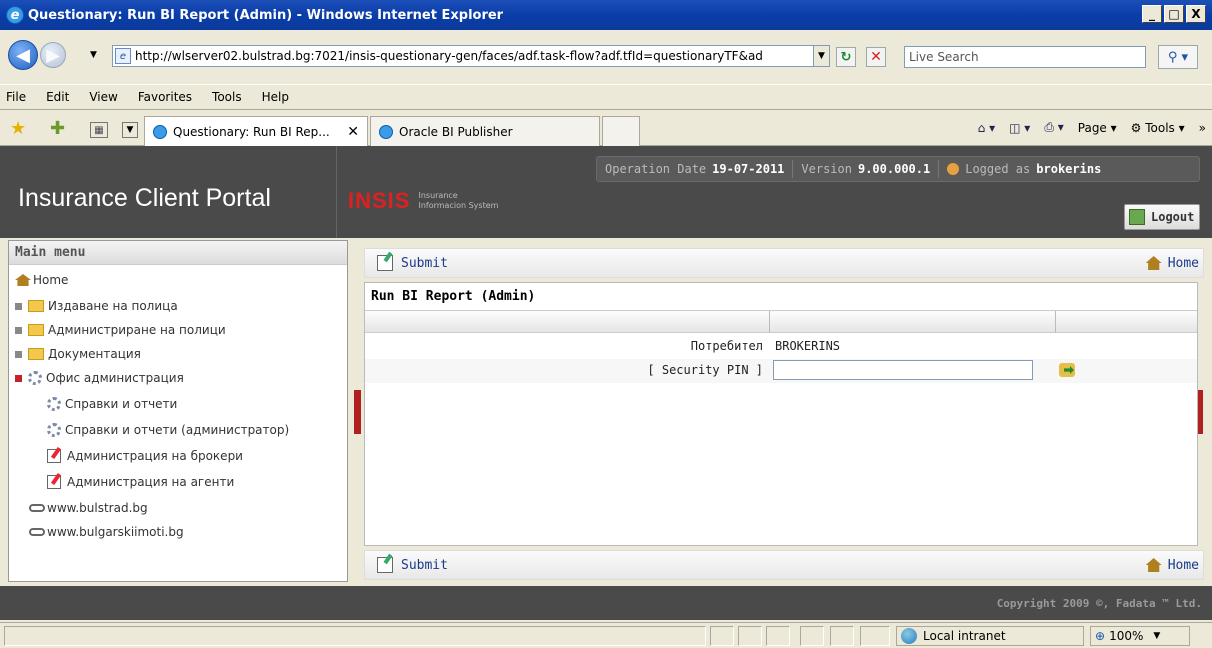 Image resolution: width=1212 pixels, height=648 pixels. I want to click on insis-logo-text: INSIS, so click(379, 200).